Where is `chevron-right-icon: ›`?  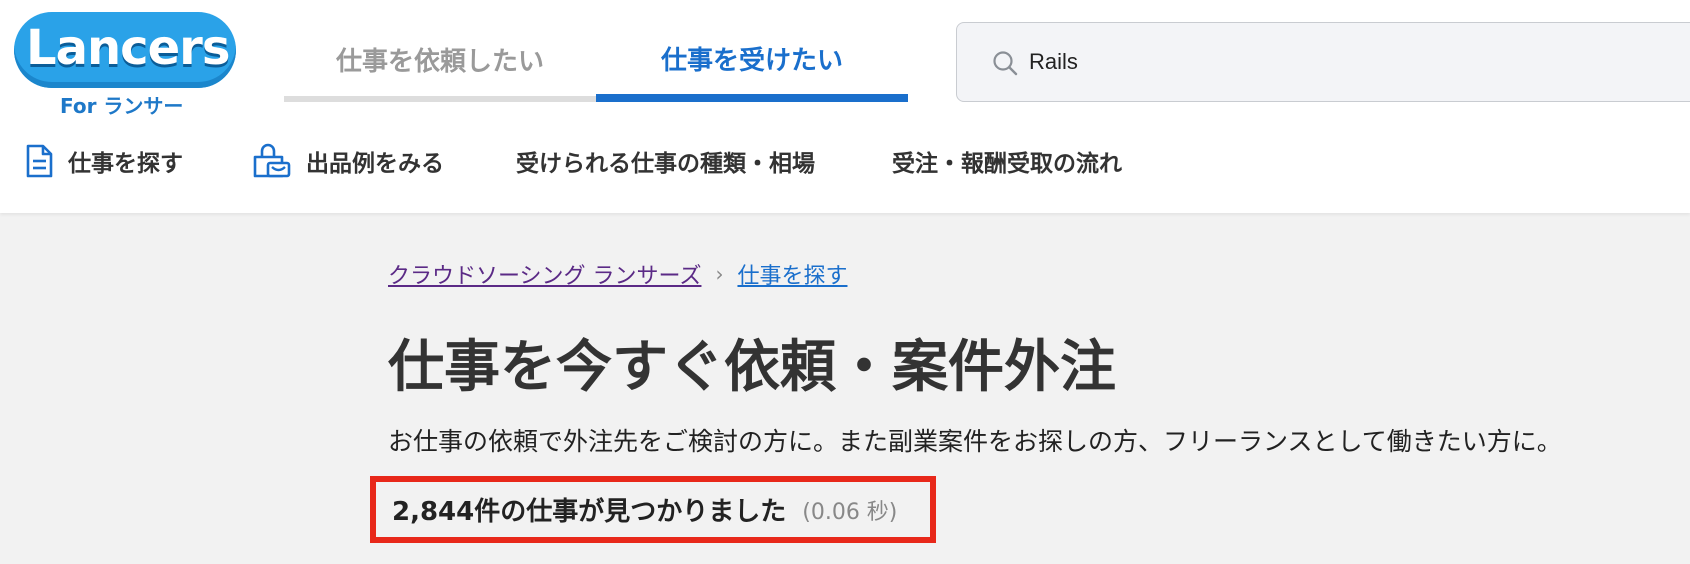 chevron-right-icon: › is located at coordinates (719, 274).